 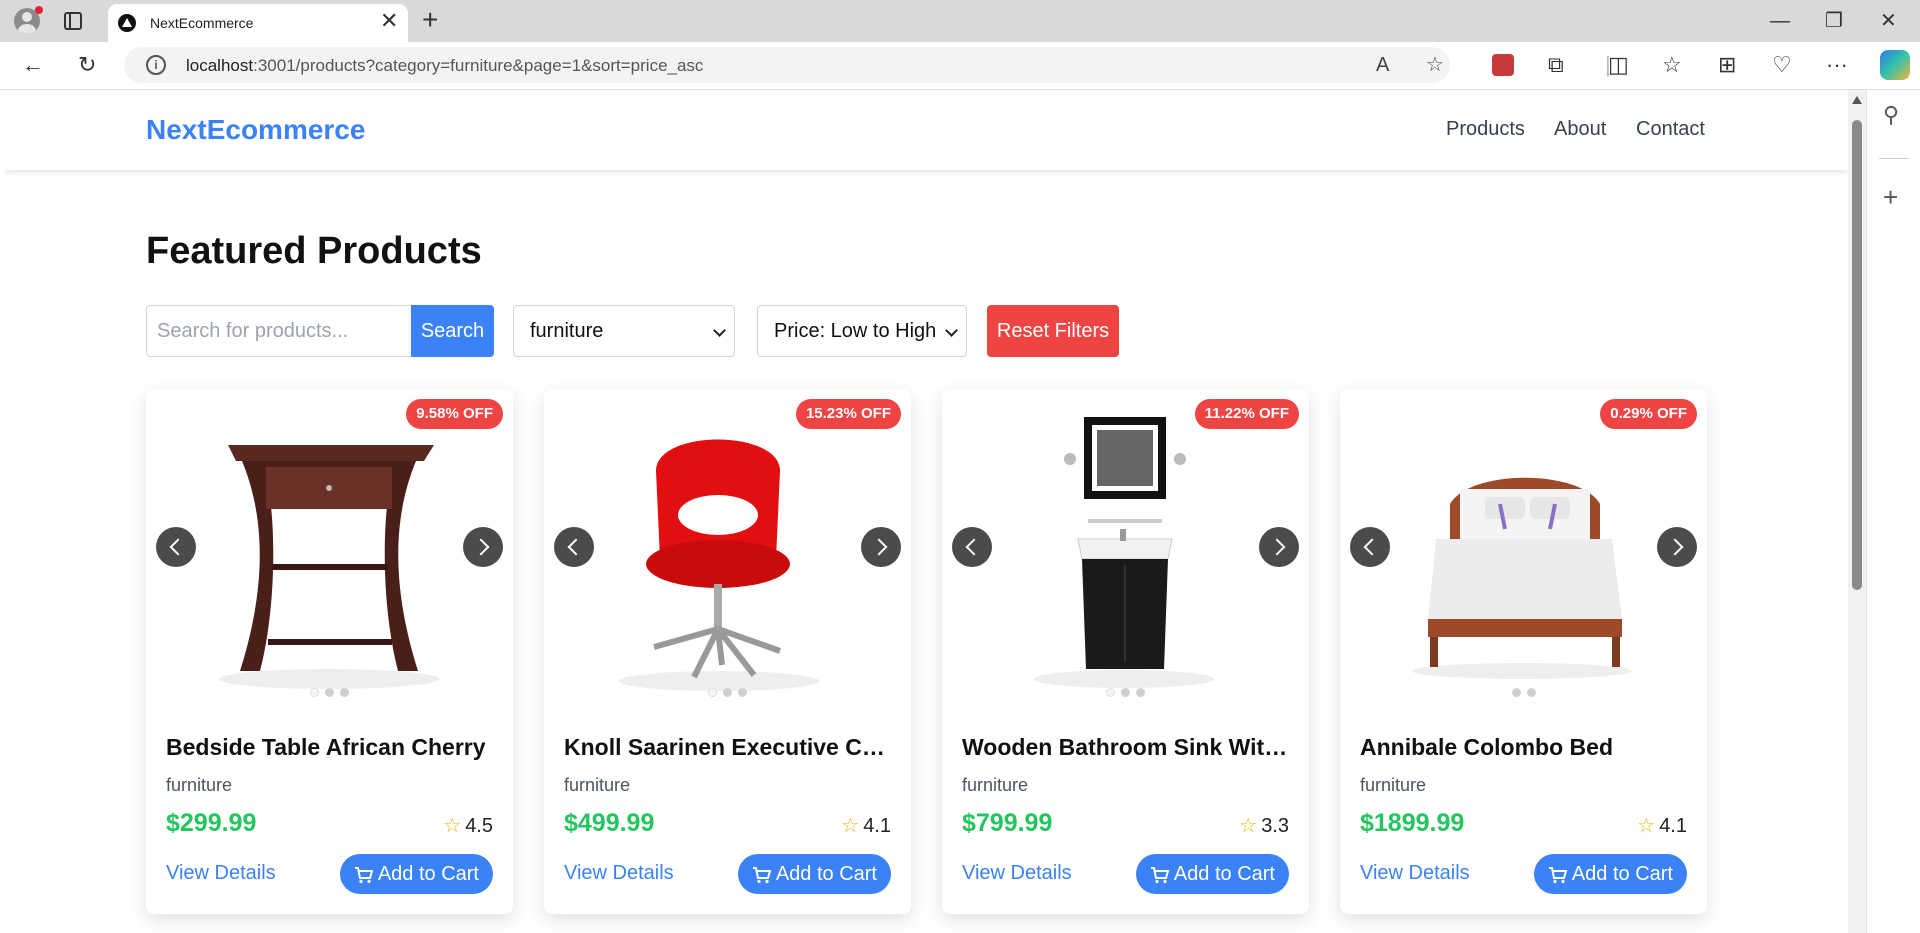 What do you see at coordinates (1673, 826) in the screenshot?
I see `rating-value: 4.1` at bounding box center [1673, 826].